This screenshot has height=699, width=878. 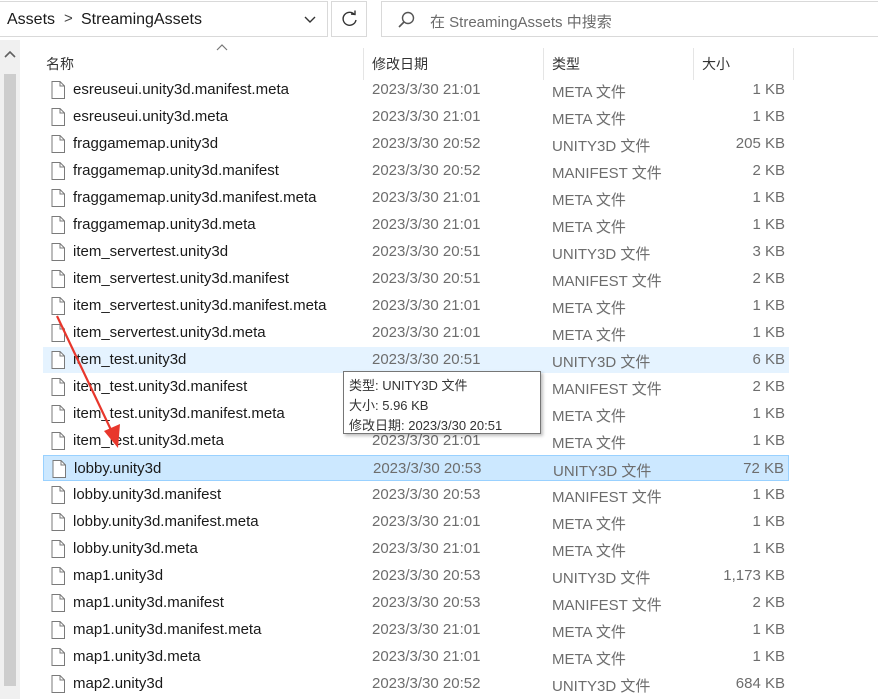 What do you see at coordinates (135, 548) in the screenshot?
I see `file-name: lobby.unity3d.meta` at bounding box center [135, 548].